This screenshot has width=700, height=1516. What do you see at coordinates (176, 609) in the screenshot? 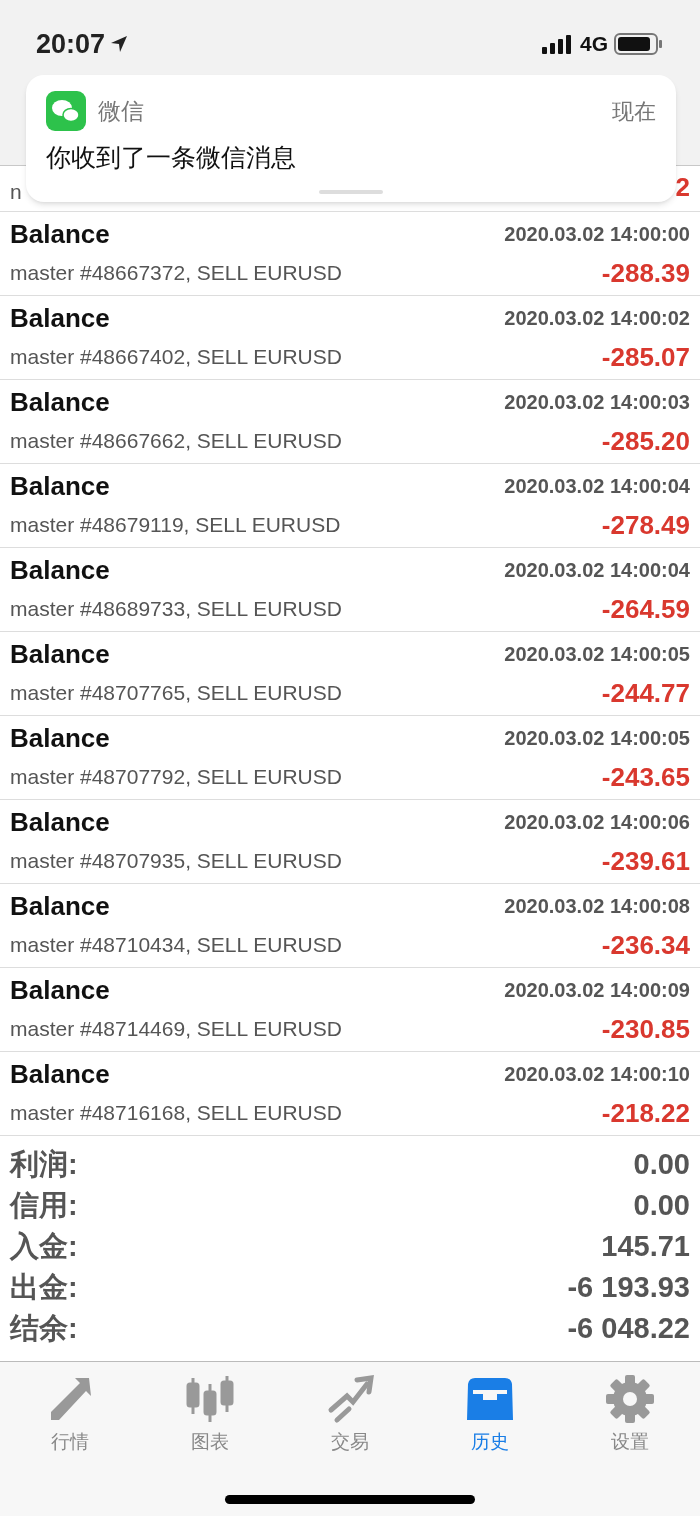
I see `transaction-description: master #48689733, SELL EURUSD` at bounding box center [176, 609].